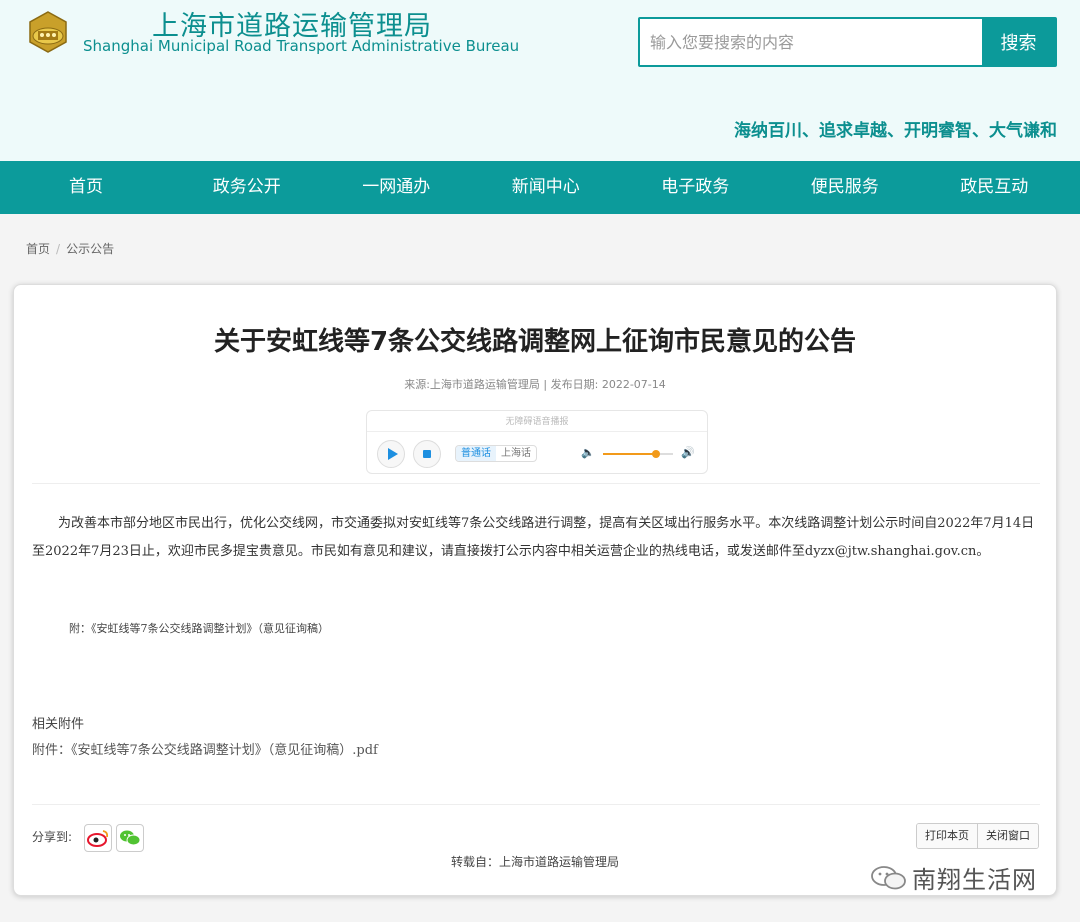 The width and height of the screenshot is (1080, 922). Describe the element at coordinates (516, 453) in the screenshot. I see `lang-shanghai-button: 上海话` at that location.